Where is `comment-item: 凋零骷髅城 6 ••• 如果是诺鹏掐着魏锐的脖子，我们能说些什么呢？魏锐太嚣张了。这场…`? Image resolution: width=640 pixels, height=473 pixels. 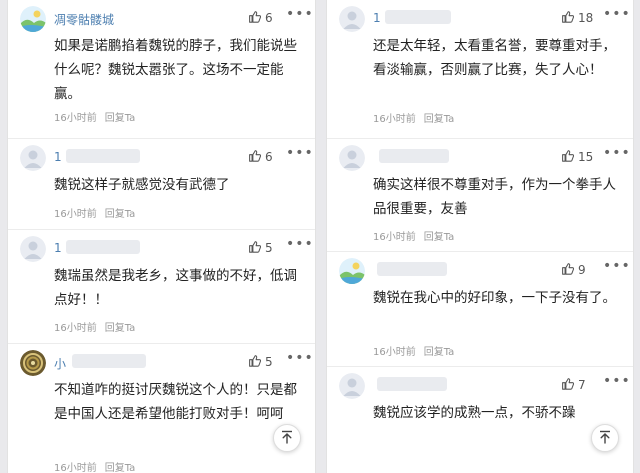 comment-item: 凋零骷髅城 6 ••• 如果是诺鹏掐着魏锐的脖子，我们能说些什么呢？魏锐太嚣张了。这场… is located at coordinates (161, 69).